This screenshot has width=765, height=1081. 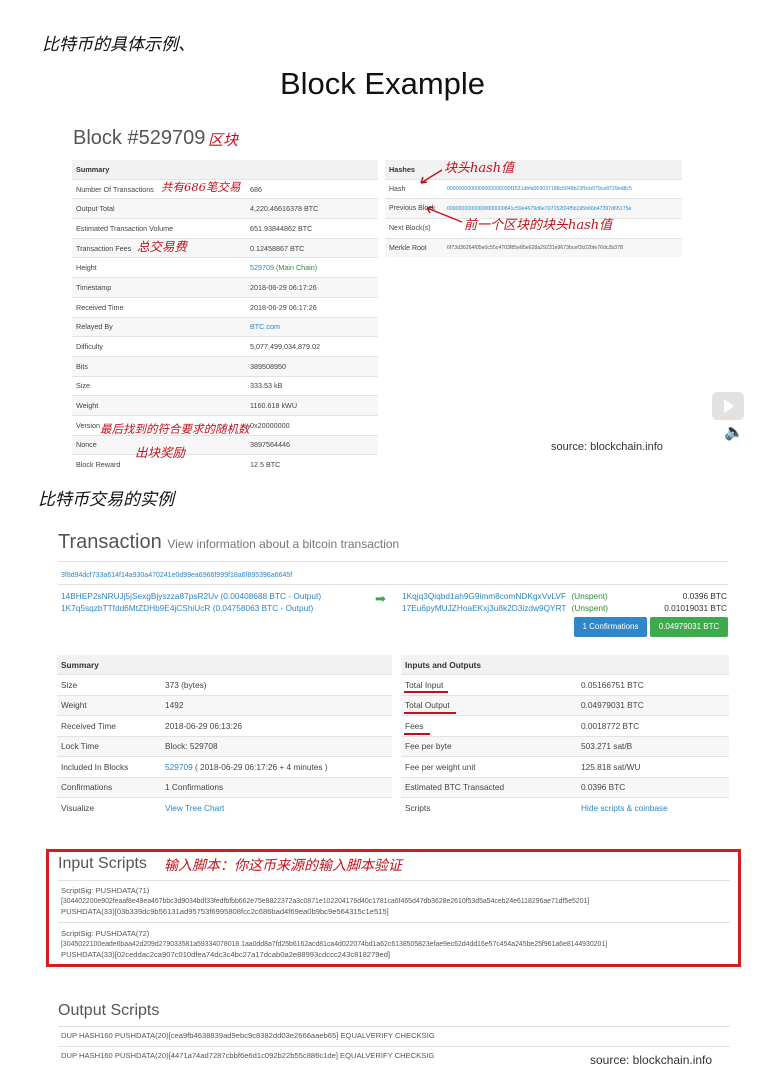 What do you see at coordinates (704, 596) in the screenshot?
I see `output-amount: 0.0396 BTC` at bounding box center [704, 596].